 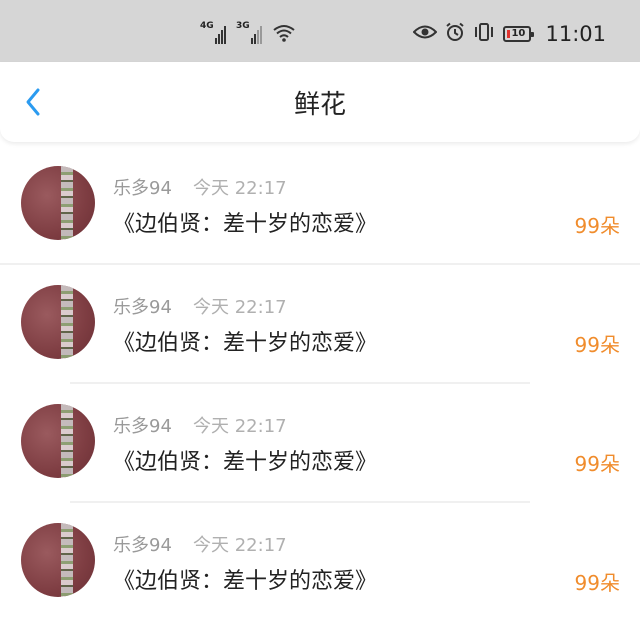 What do you see at coordinates (284, 35) in the screenshot?
I see `wifi-icon` at bounding box center [284, 35].